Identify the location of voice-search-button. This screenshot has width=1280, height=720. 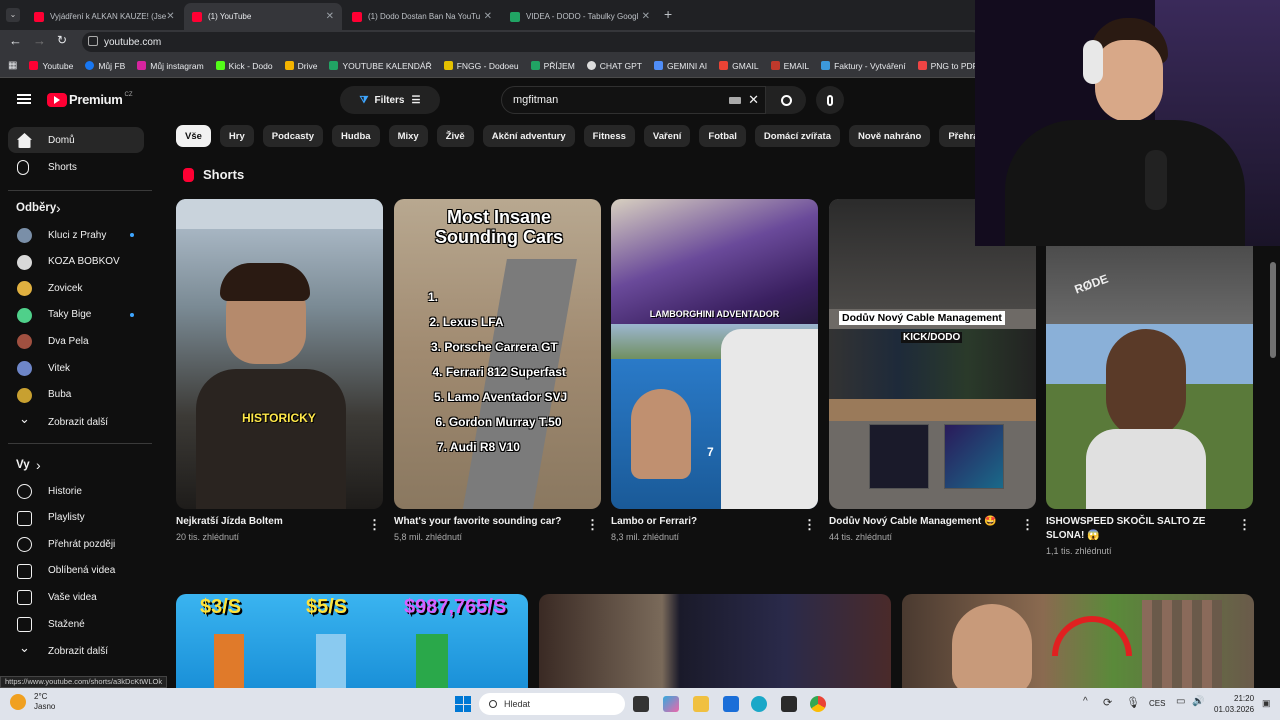
(830, 100).